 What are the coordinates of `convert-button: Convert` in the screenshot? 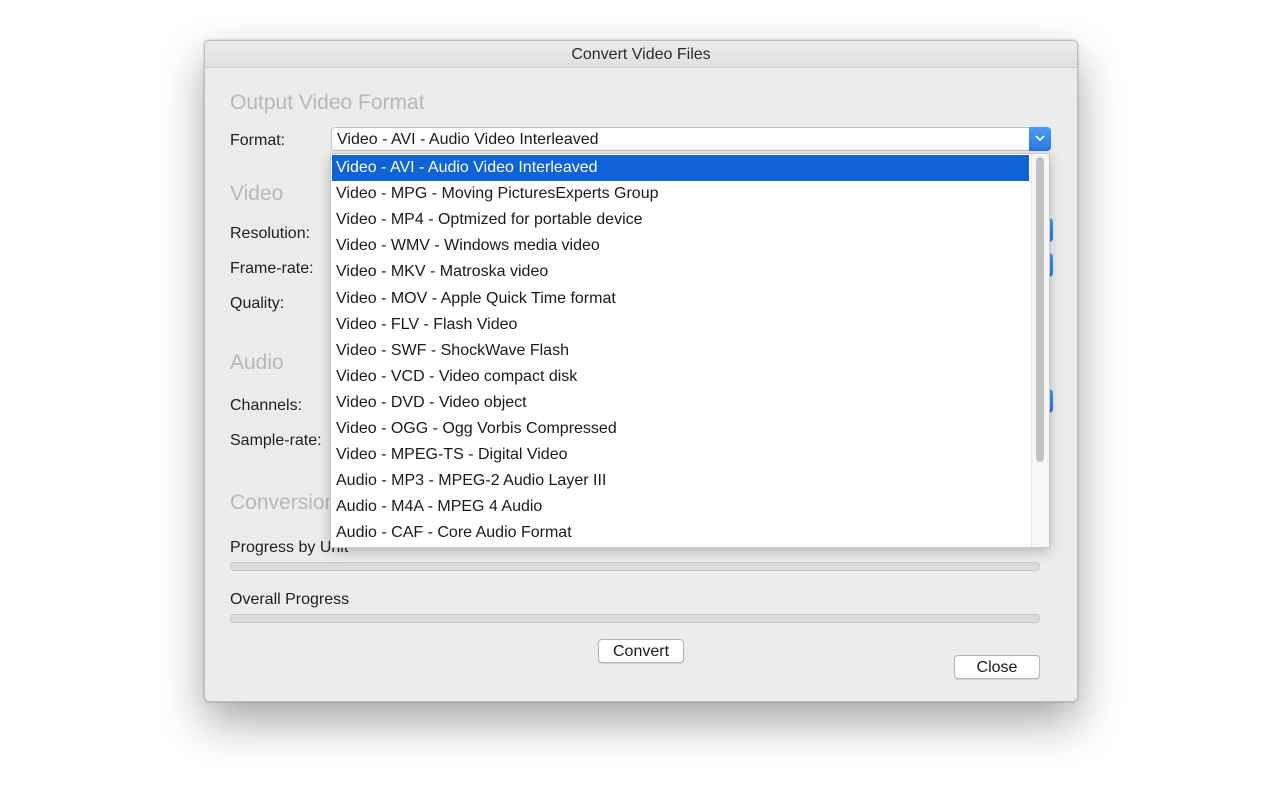 It's located at (641, 651).